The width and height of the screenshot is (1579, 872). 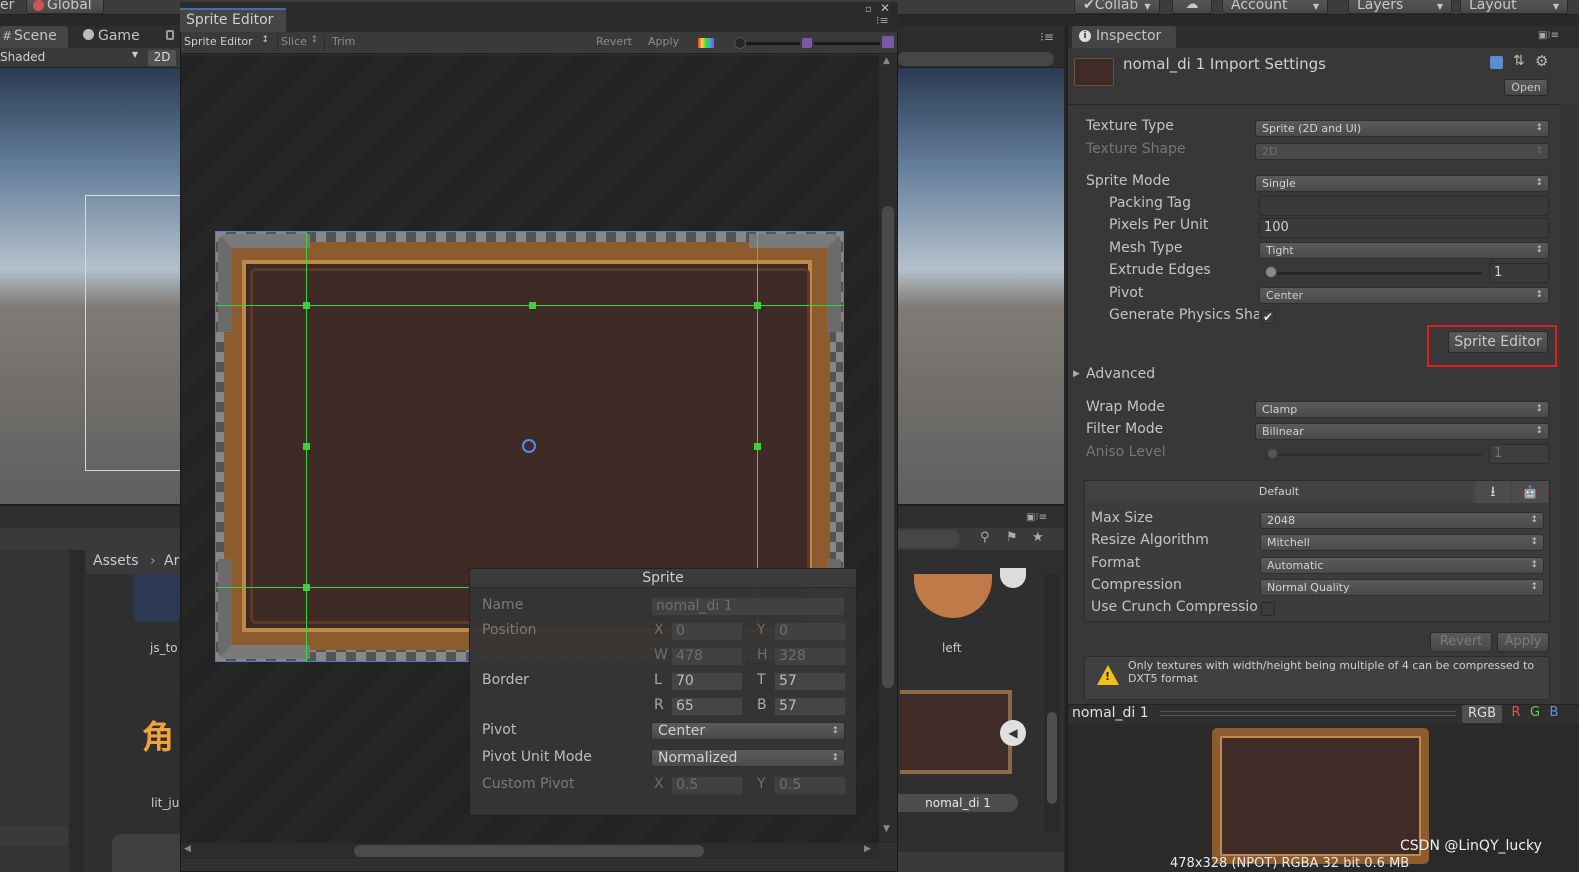 What do you see at coordinates (769, 43) in the screenshot?
I see `zoom-slider-track` at bounding box center [769, 43].